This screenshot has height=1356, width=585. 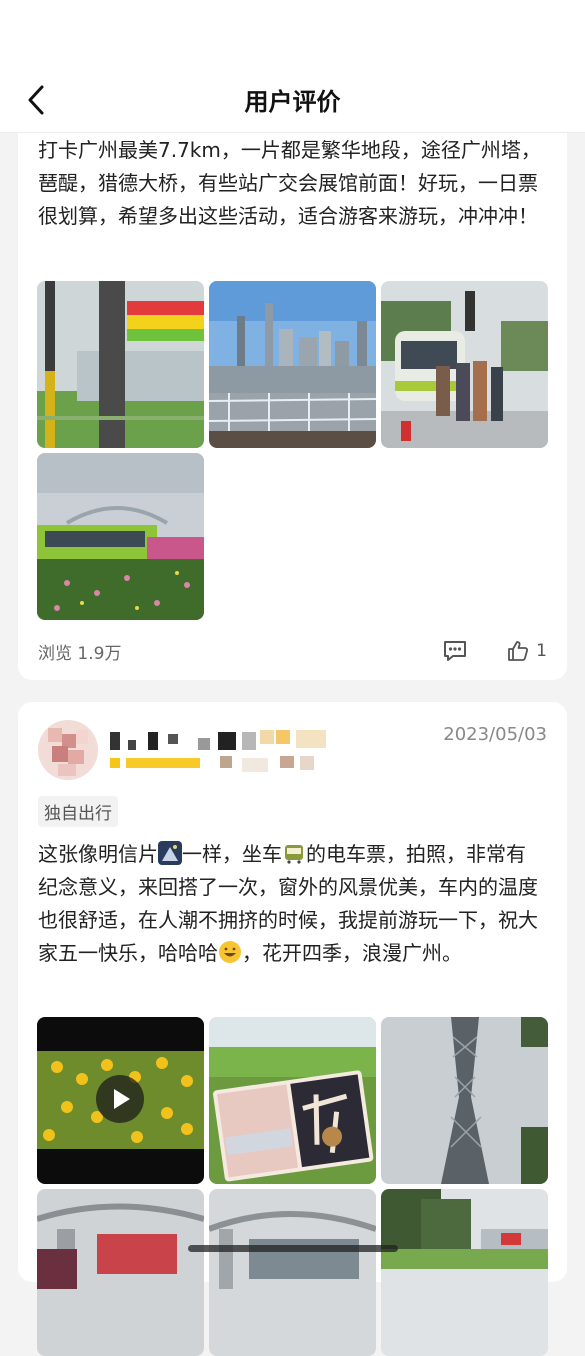 I want to click on like-button: 1, so click(x=526, y=651).